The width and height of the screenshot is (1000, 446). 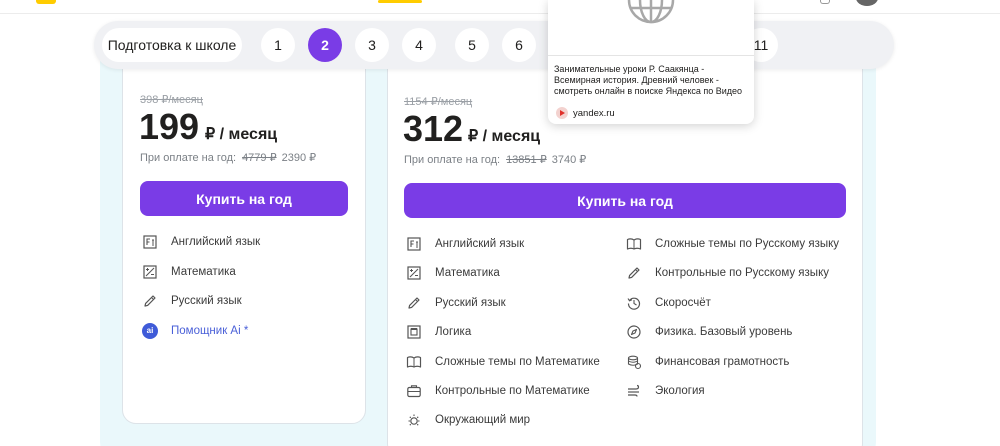 I want to click on feature-label: Помощник Ai *, so click(x=209, y=331).